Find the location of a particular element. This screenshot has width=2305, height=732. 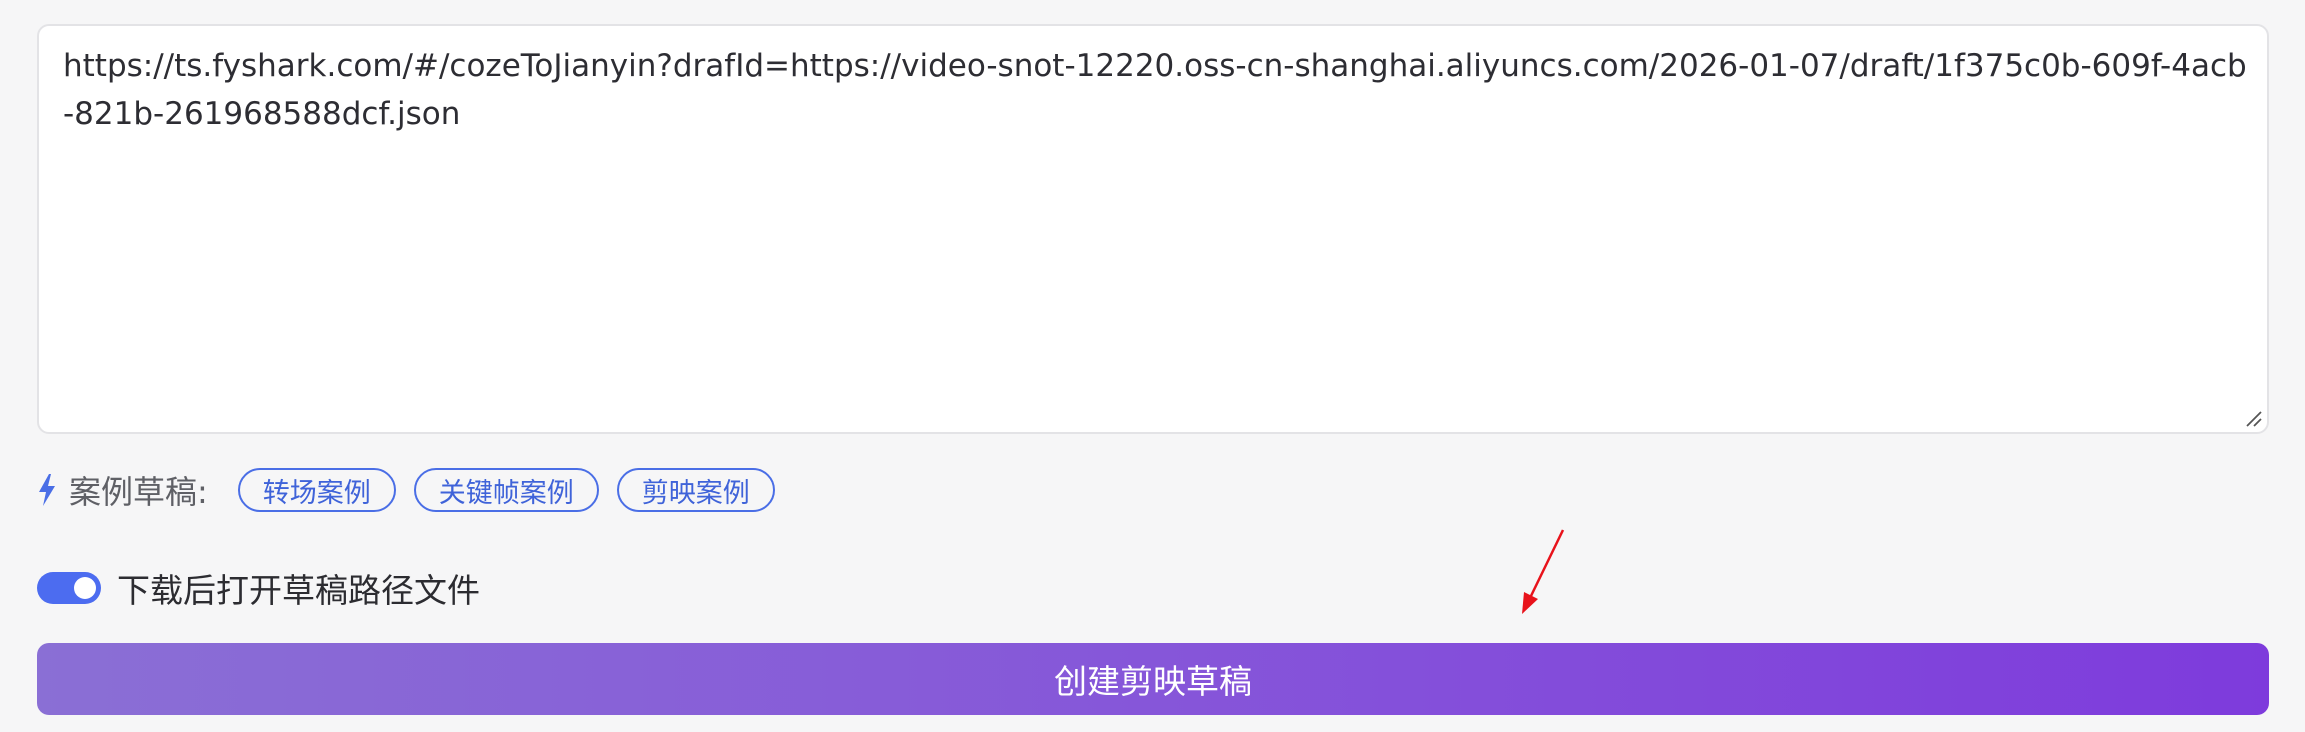

lightning-bolt-icon is located at coordinates (47, 490).